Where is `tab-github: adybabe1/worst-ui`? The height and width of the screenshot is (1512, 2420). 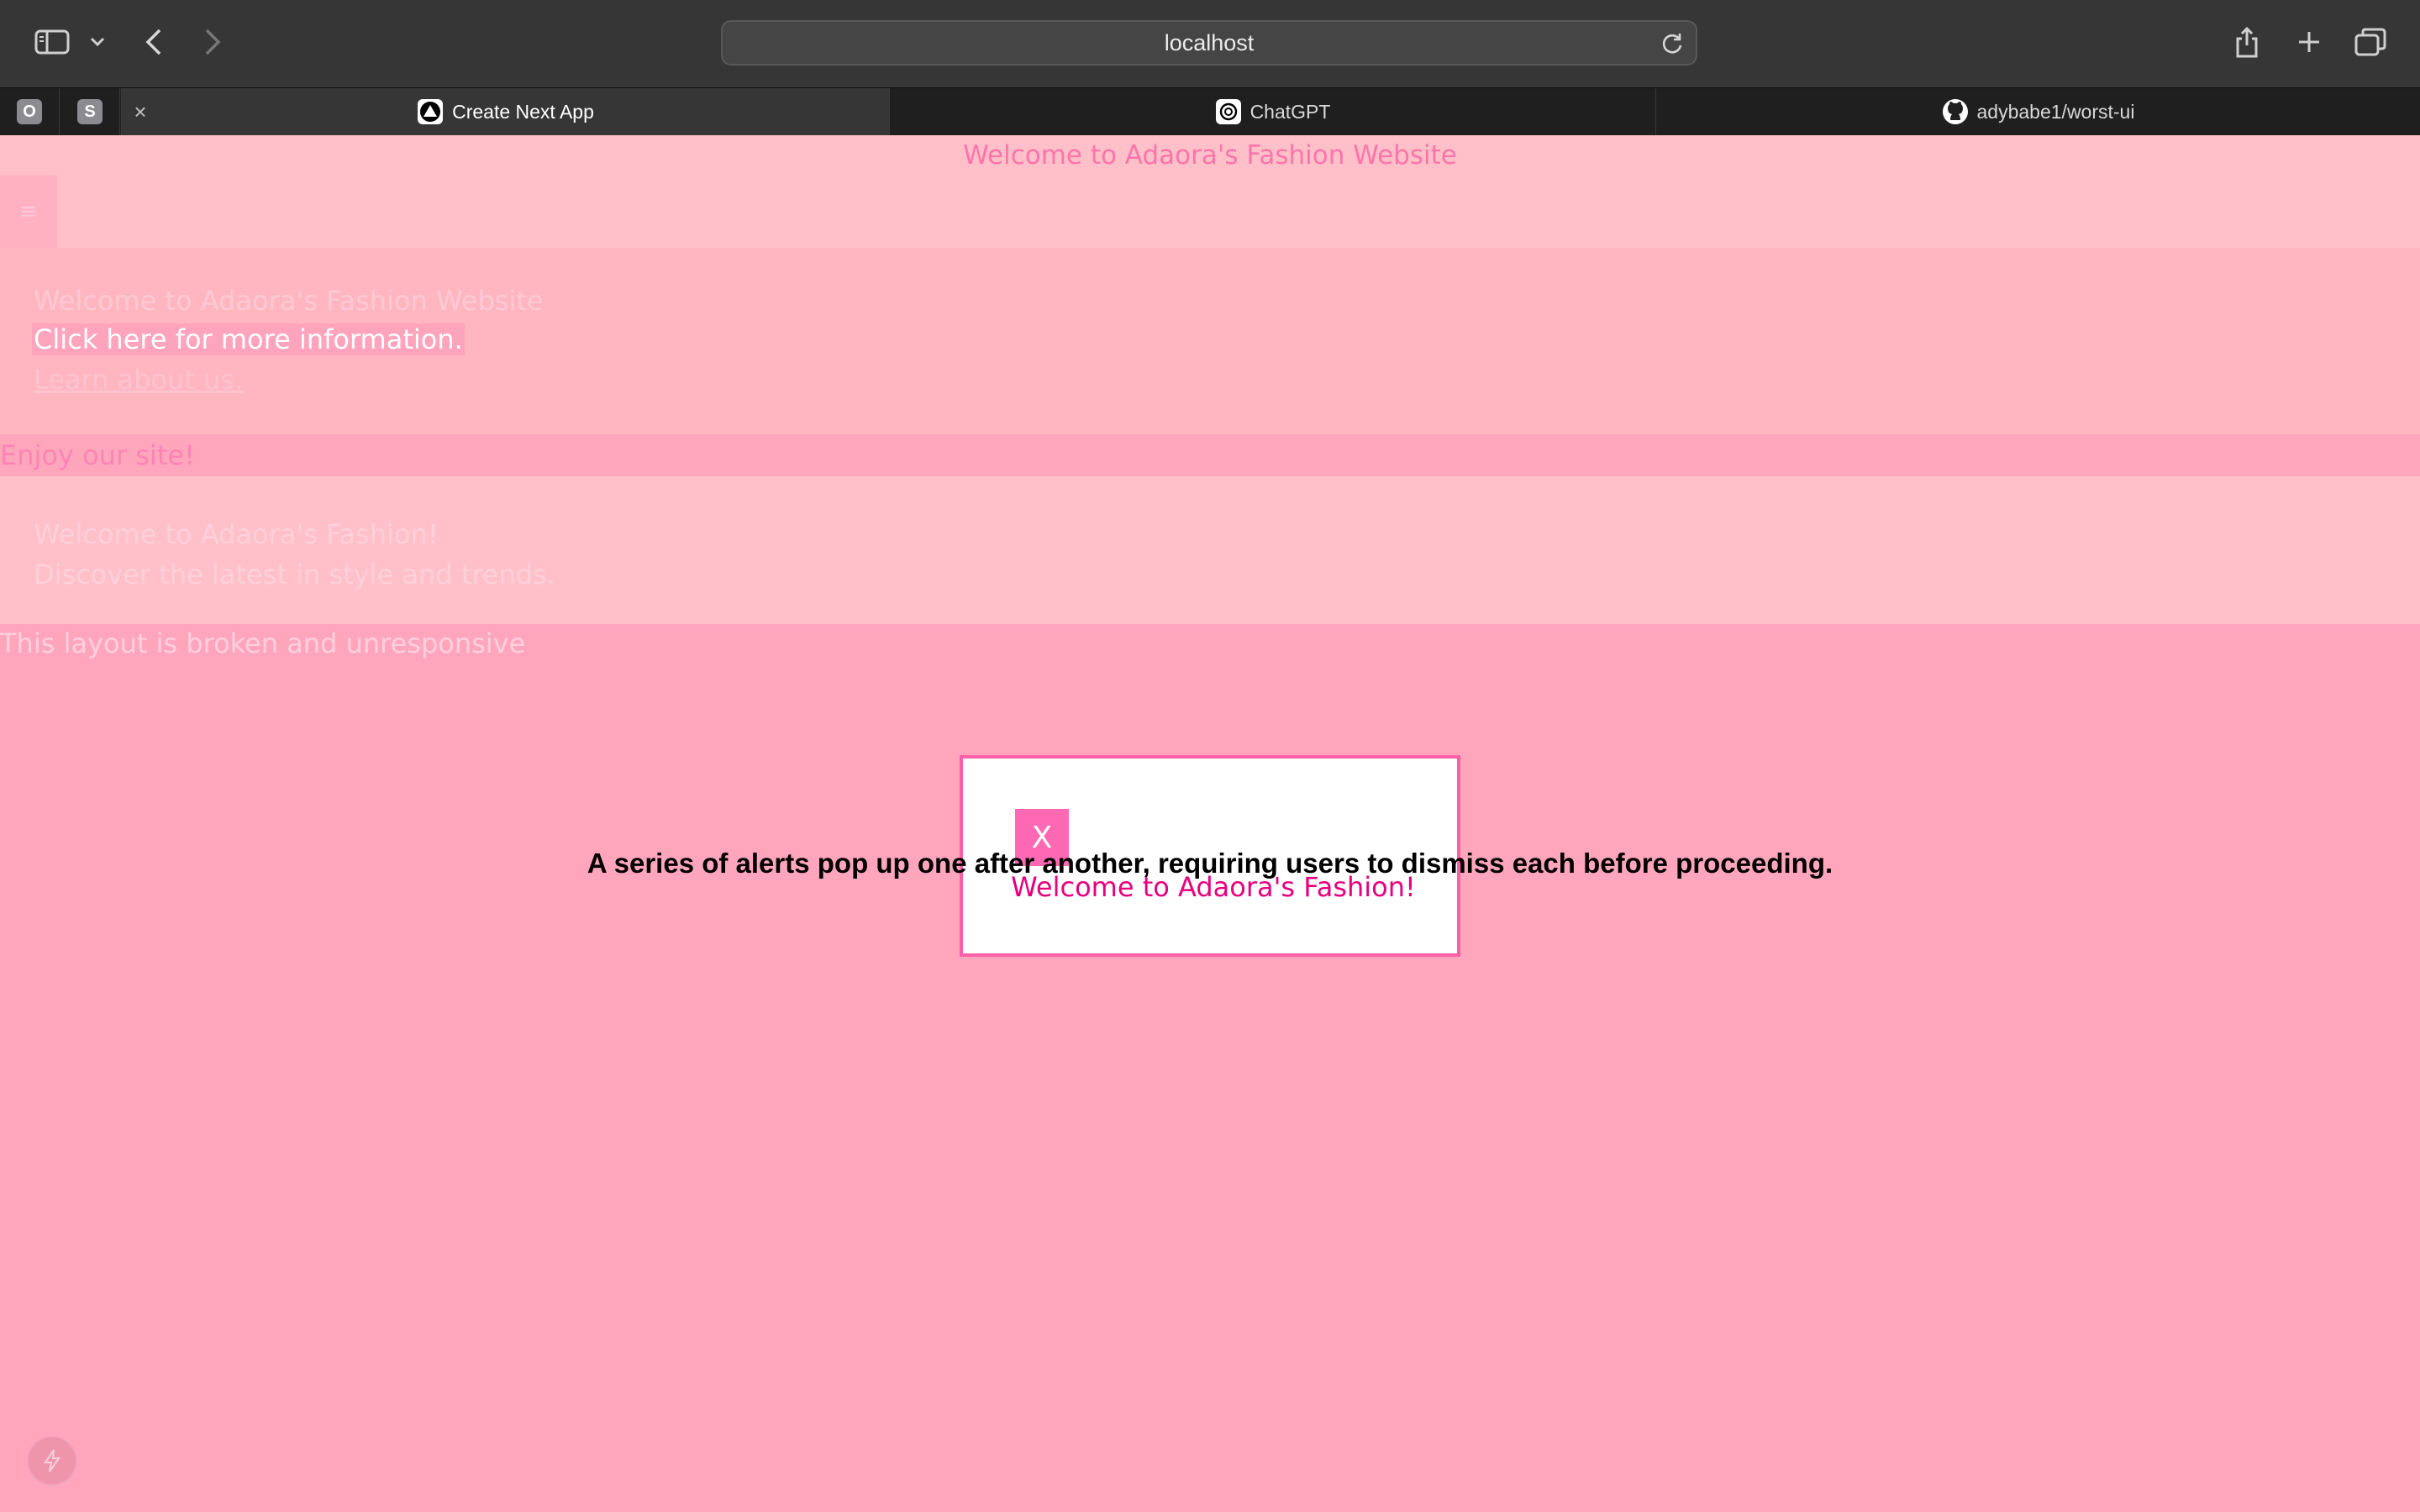
tab-github: adybabe1/worst-ui is located at coordinates (2038, 111).